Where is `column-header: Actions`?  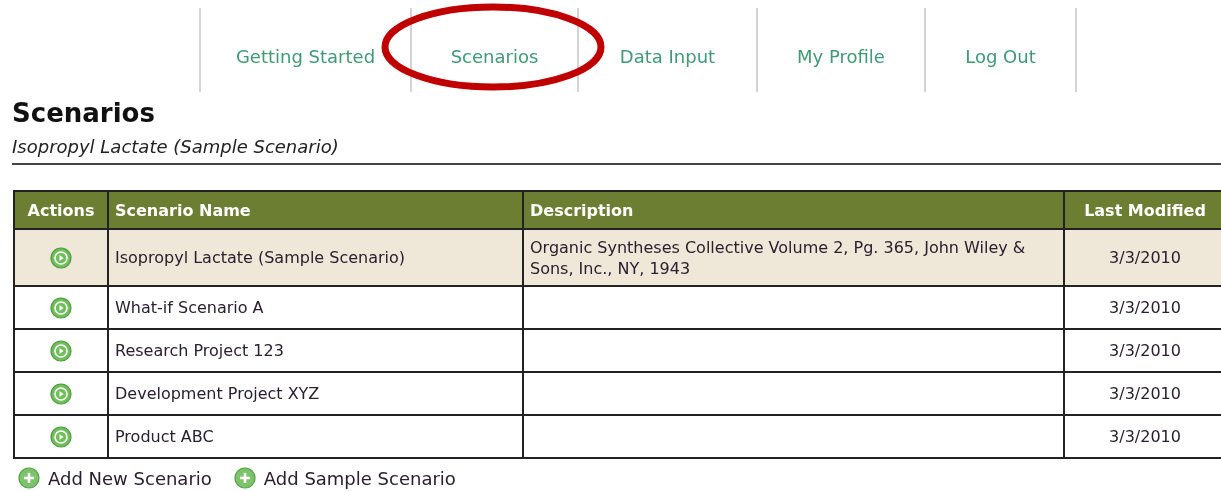 column-header: Actions is located at coordinates (61, 210).